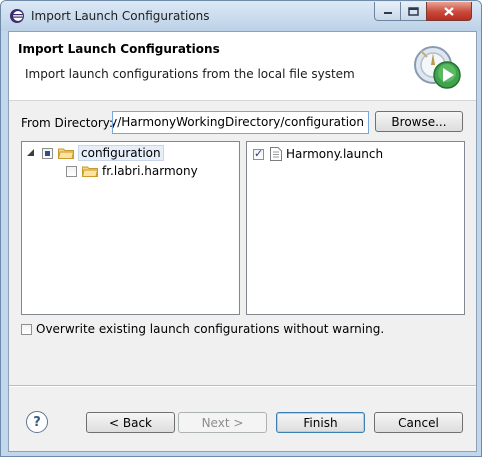  I want to click on maximize-button, so click(413, 11).